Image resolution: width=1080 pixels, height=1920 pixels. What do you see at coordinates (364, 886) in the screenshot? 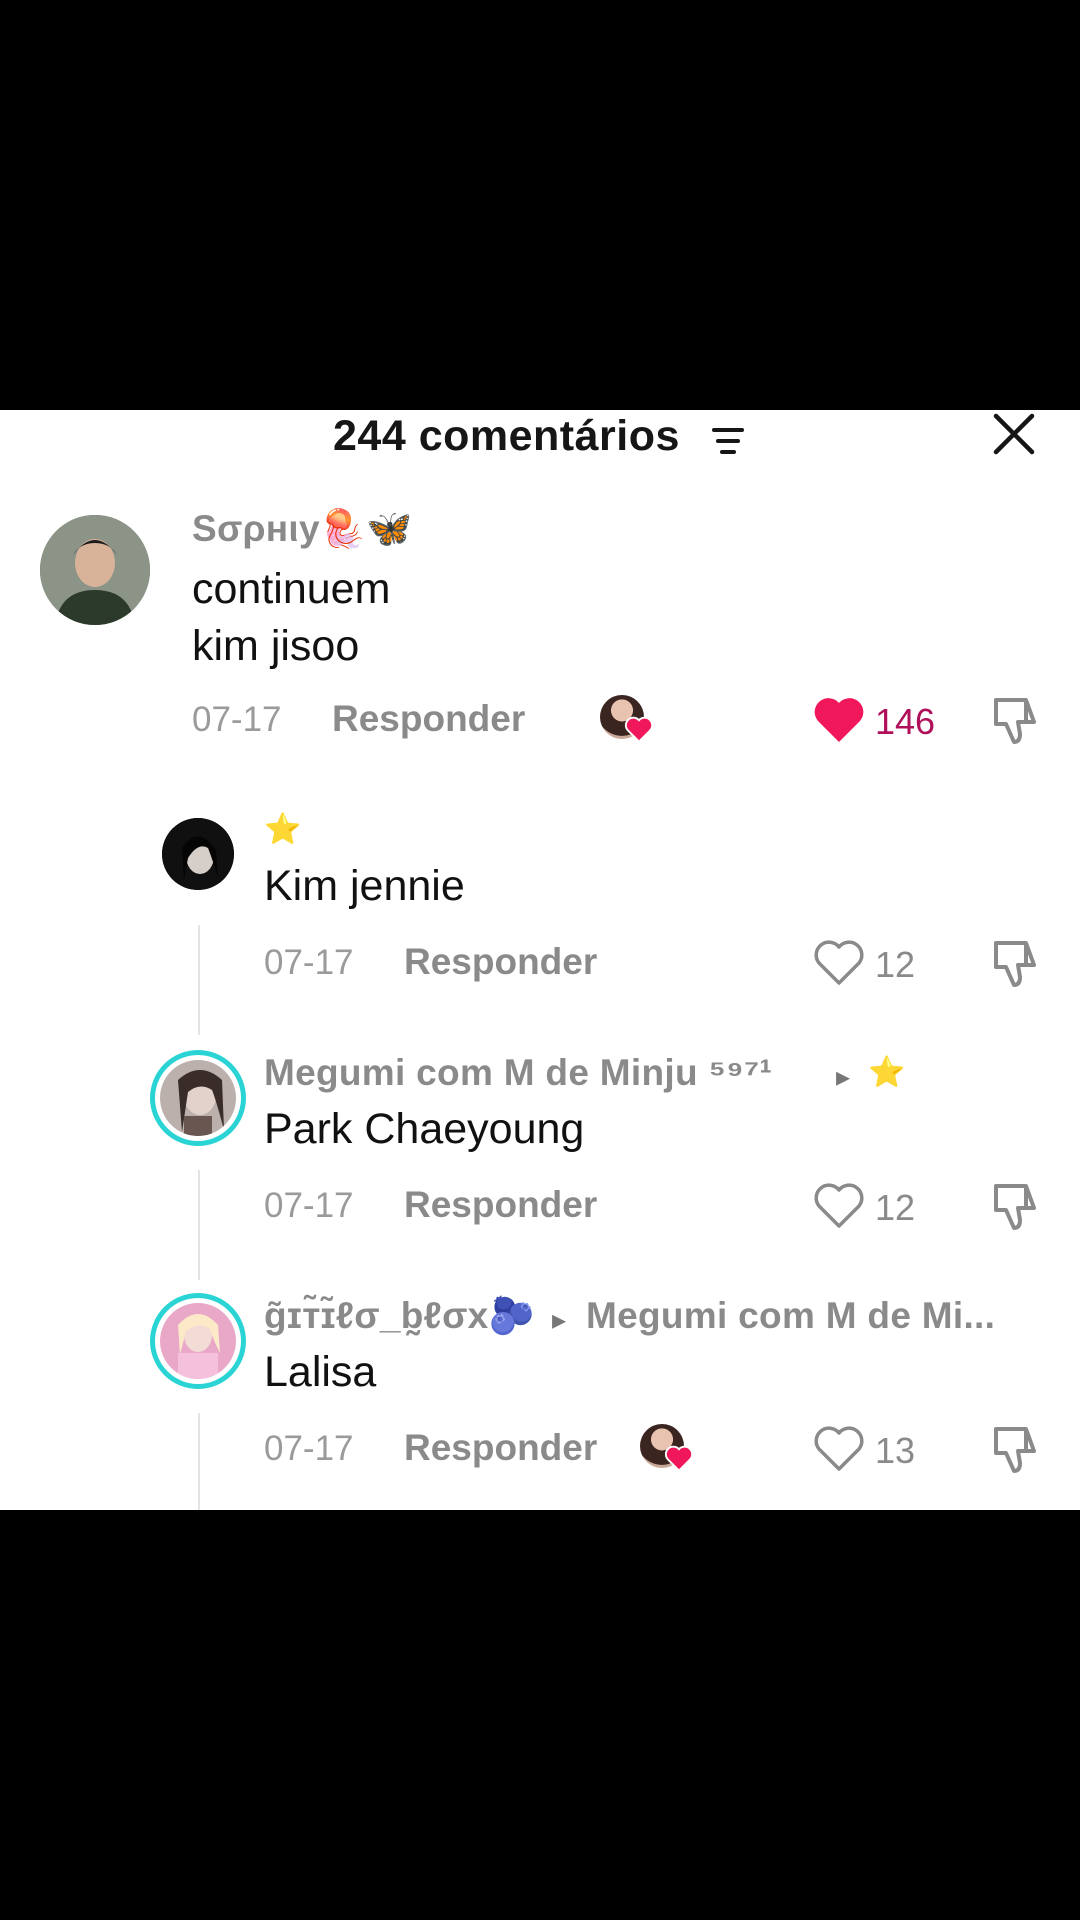
I see `reply-text: Kim jennie` at bounding box center [364, 886].